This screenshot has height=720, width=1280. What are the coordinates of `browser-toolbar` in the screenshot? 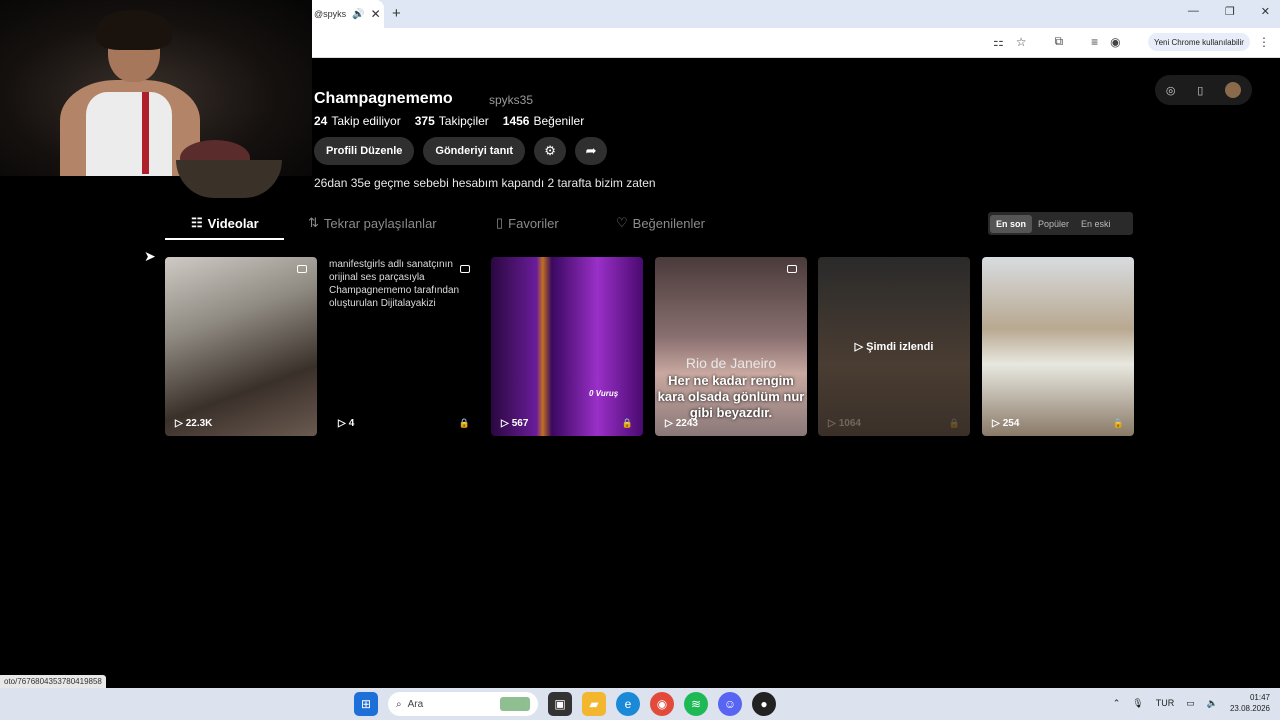 It's located at (796, 43).